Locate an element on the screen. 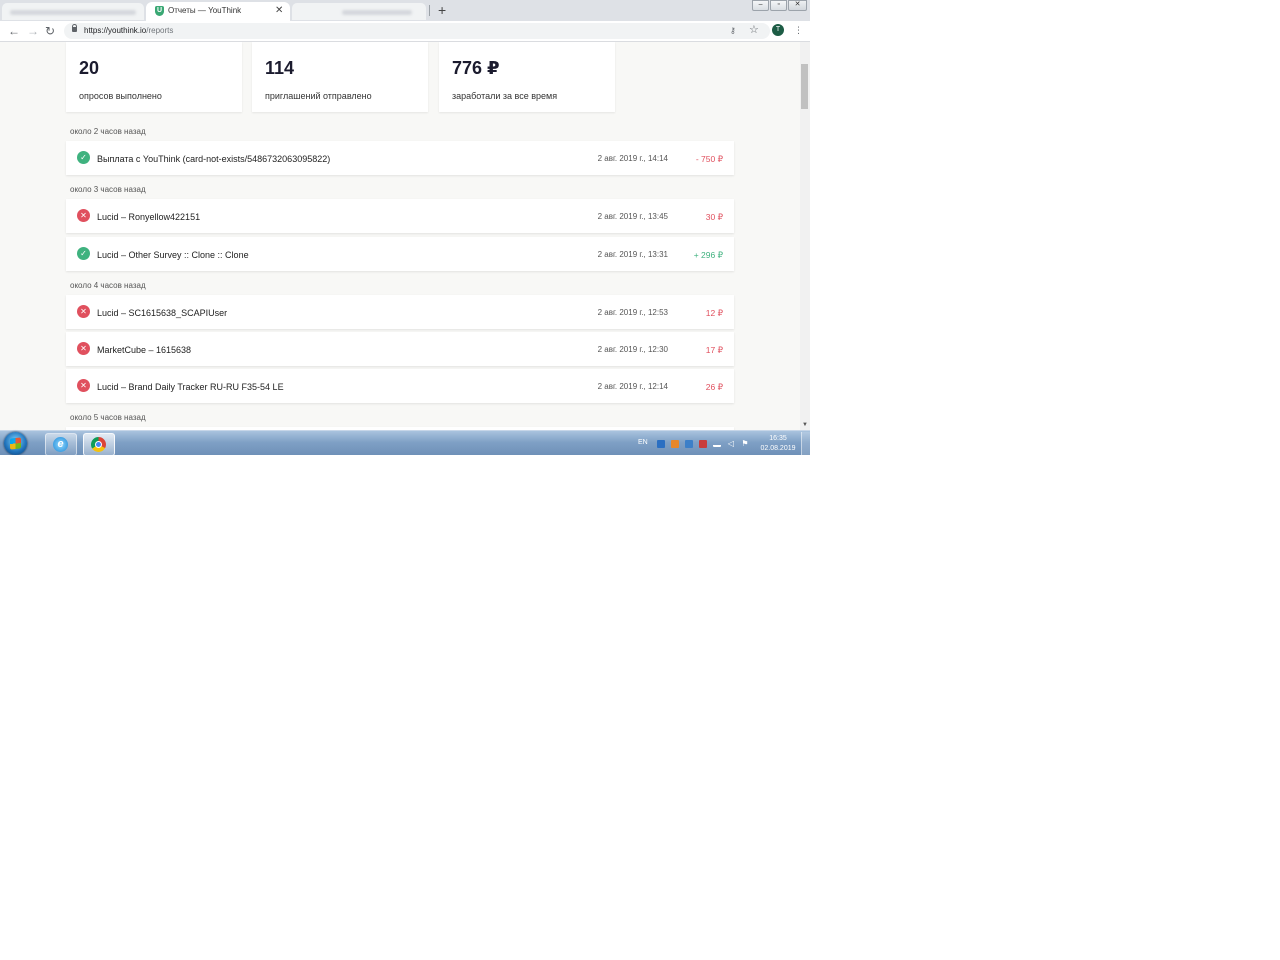 This screenshot has width=1280, height=960. group-label: около 5 часов назад is located at coordinates (108, 417).